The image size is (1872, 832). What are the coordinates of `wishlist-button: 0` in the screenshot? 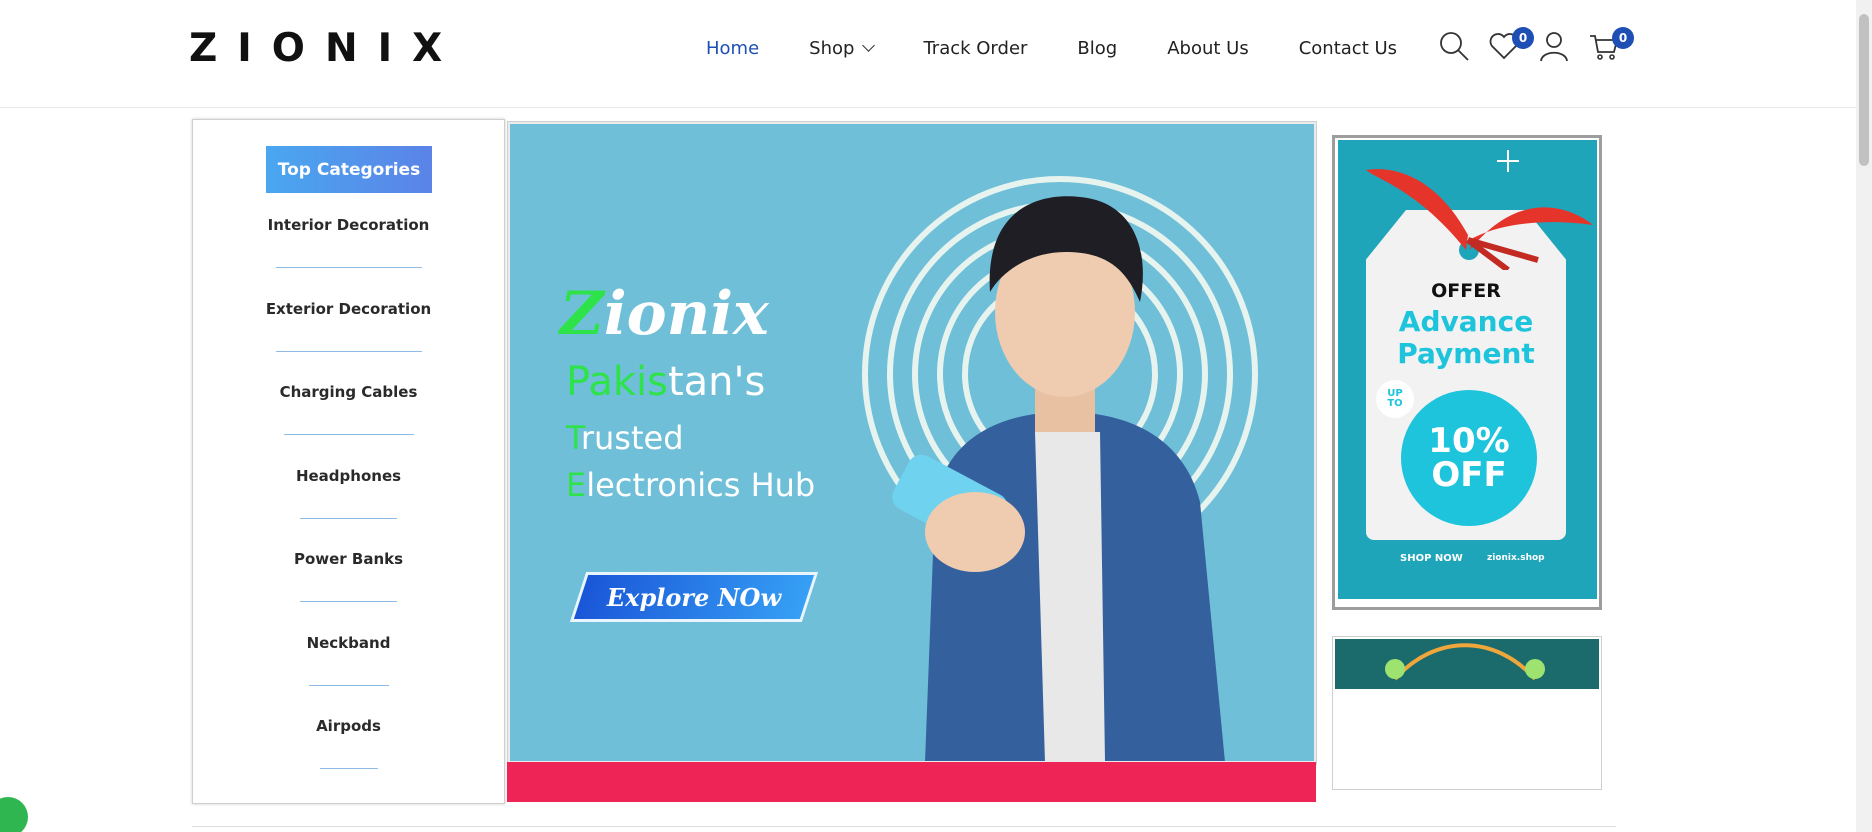 It's located at (1511, 47).